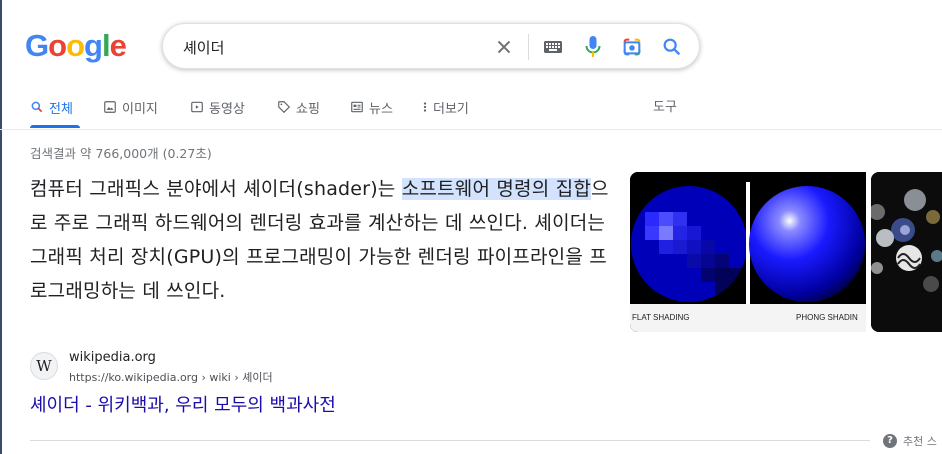  Describe the element at coordinates (106, 45) in the screenshot. I see `logo-letter: l` at that location.